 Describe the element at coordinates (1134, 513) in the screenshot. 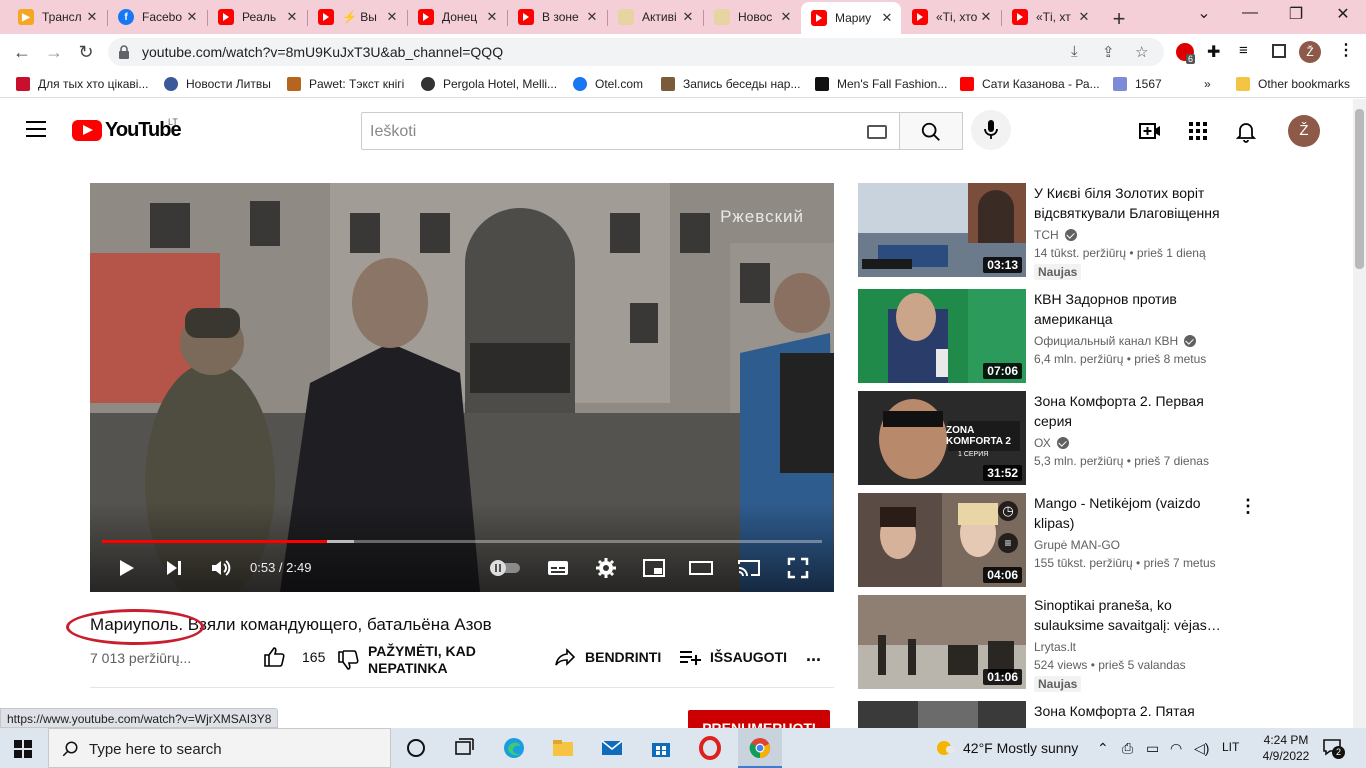

I see `recommendation-title: Mango - Netikėjom (vaizdo klipas)` at that location.